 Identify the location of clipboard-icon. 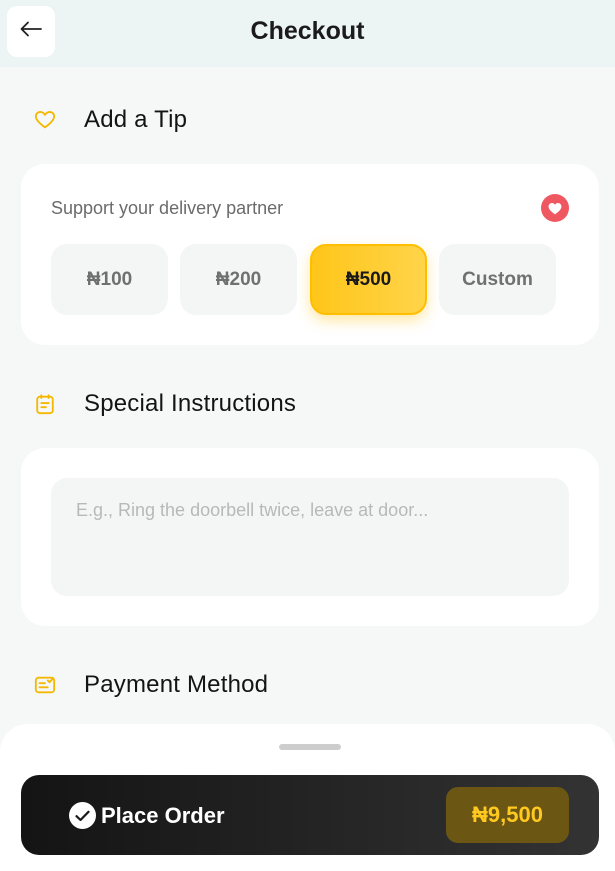
(45, 404).